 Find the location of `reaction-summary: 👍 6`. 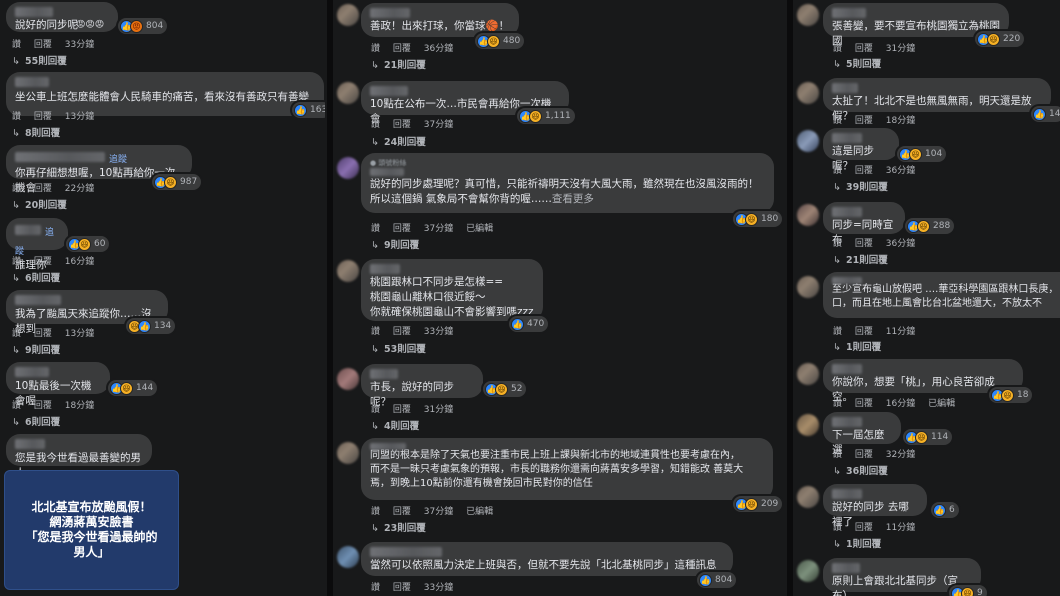

reaction-summary: 👍 6 is located at coordinates (945, 510).